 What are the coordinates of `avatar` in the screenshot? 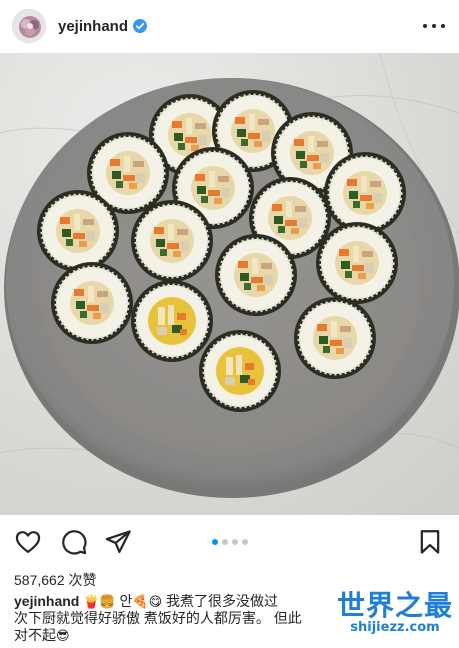 It's located at (29, 26).